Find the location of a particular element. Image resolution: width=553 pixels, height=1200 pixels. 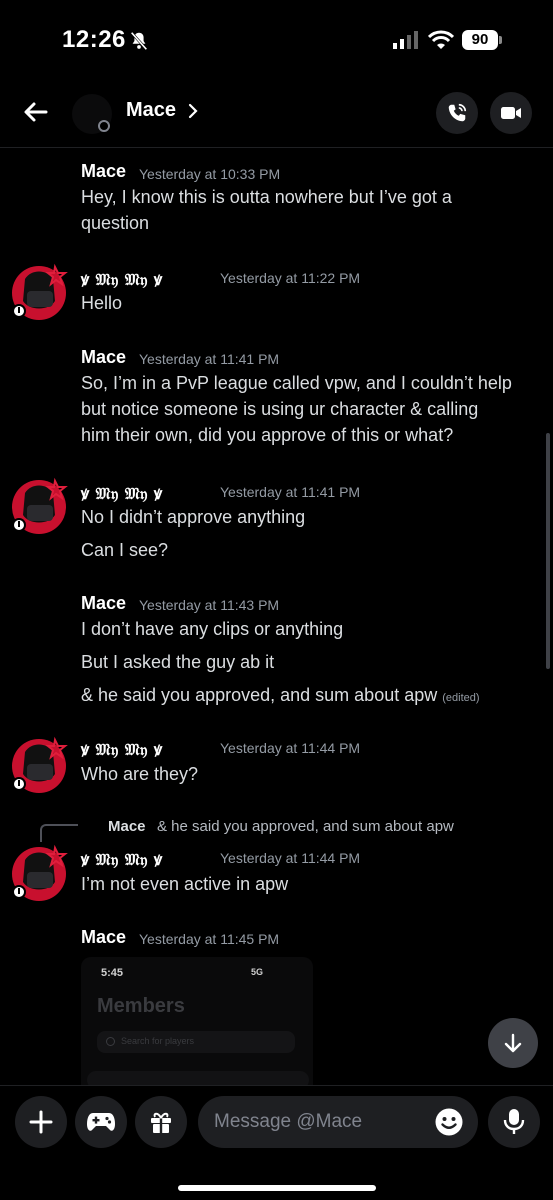

status-time: 12:26 is located at coordinates (94, 39).